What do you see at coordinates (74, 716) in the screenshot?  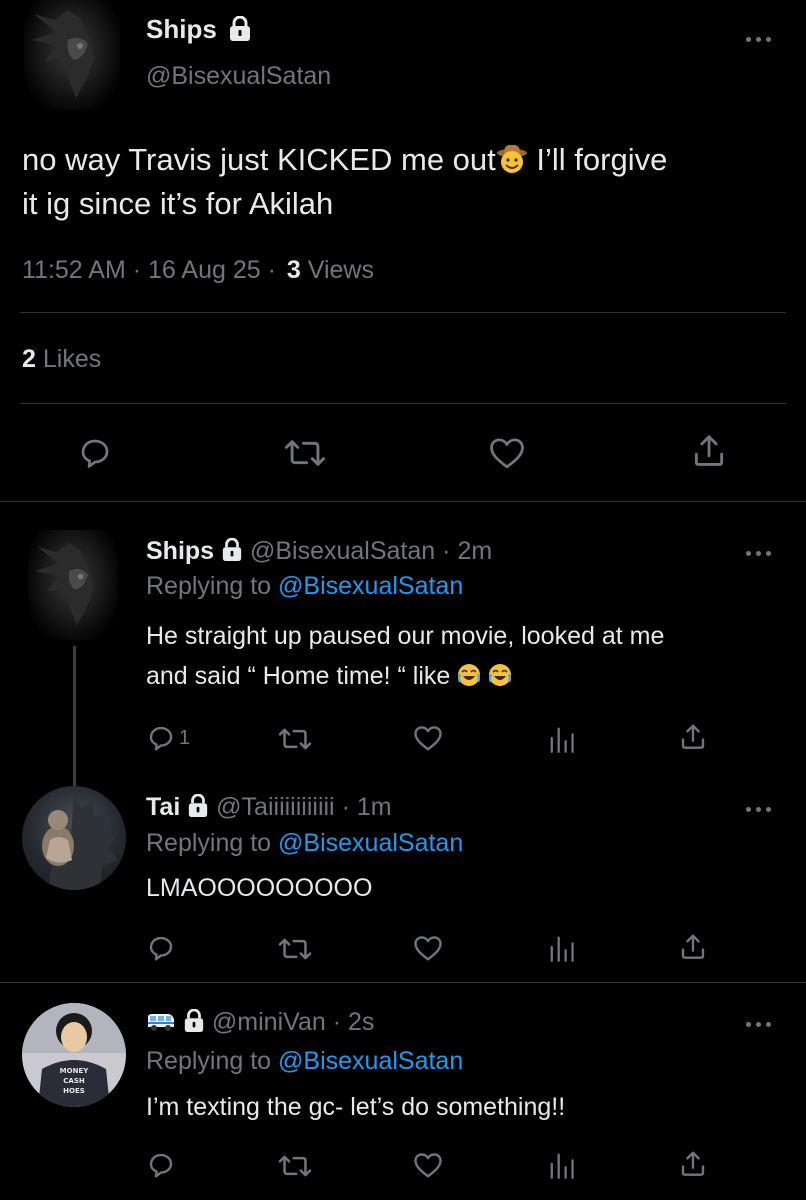 I see `thread-line` at bounding box center [74, 716].